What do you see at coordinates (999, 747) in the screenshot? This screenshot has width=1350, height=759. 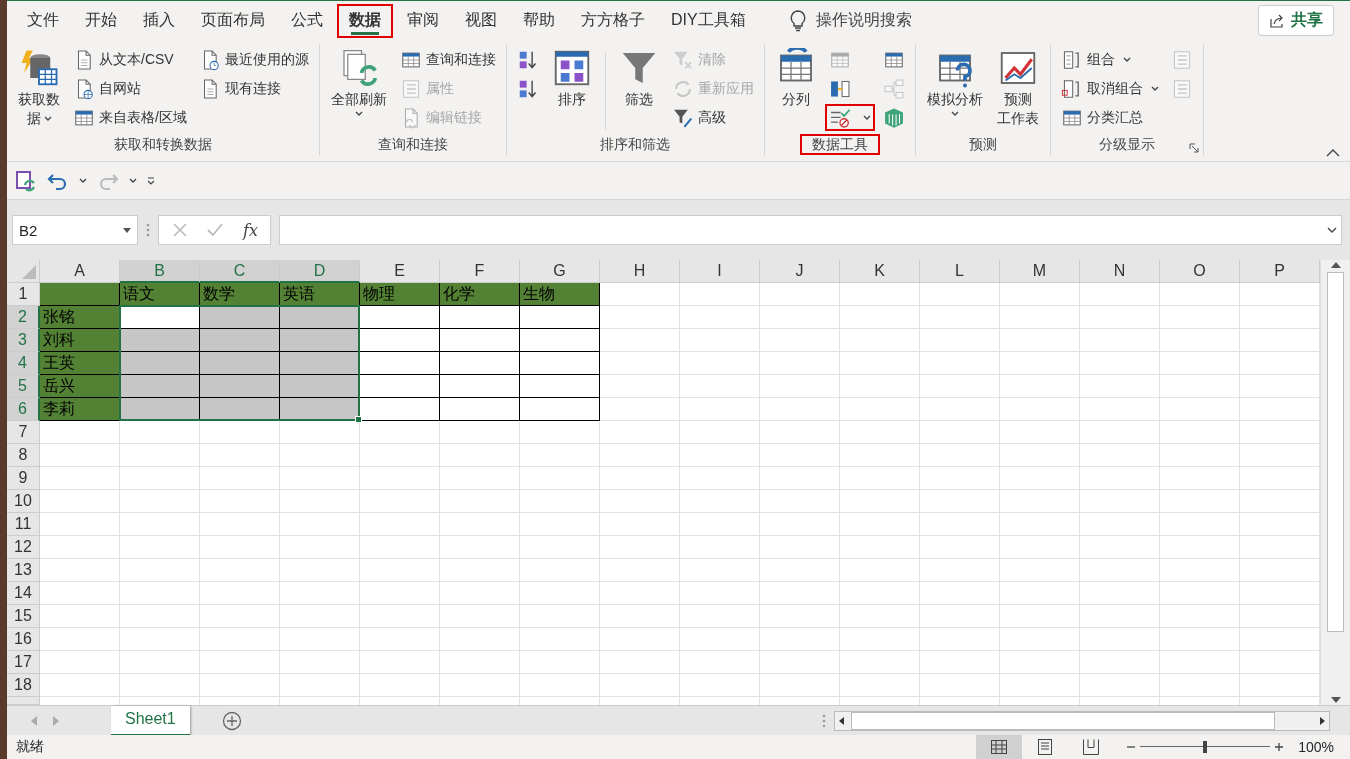 I see `normal-view-button` at bounding box center [999, 747].